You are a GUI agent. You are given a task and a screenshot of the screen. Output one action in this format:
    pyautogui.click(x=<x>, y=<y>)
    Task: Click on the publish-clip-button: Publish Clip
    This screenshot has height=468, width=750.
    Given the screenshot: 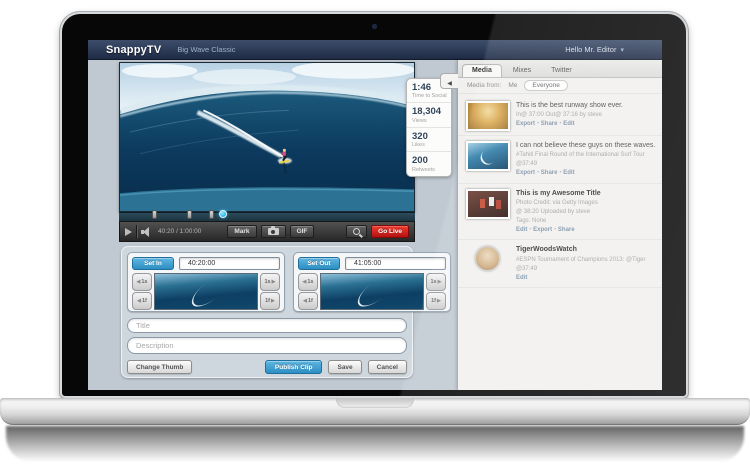 What is the action you would take?
    pyautogui.click(x=293, y=367)
    